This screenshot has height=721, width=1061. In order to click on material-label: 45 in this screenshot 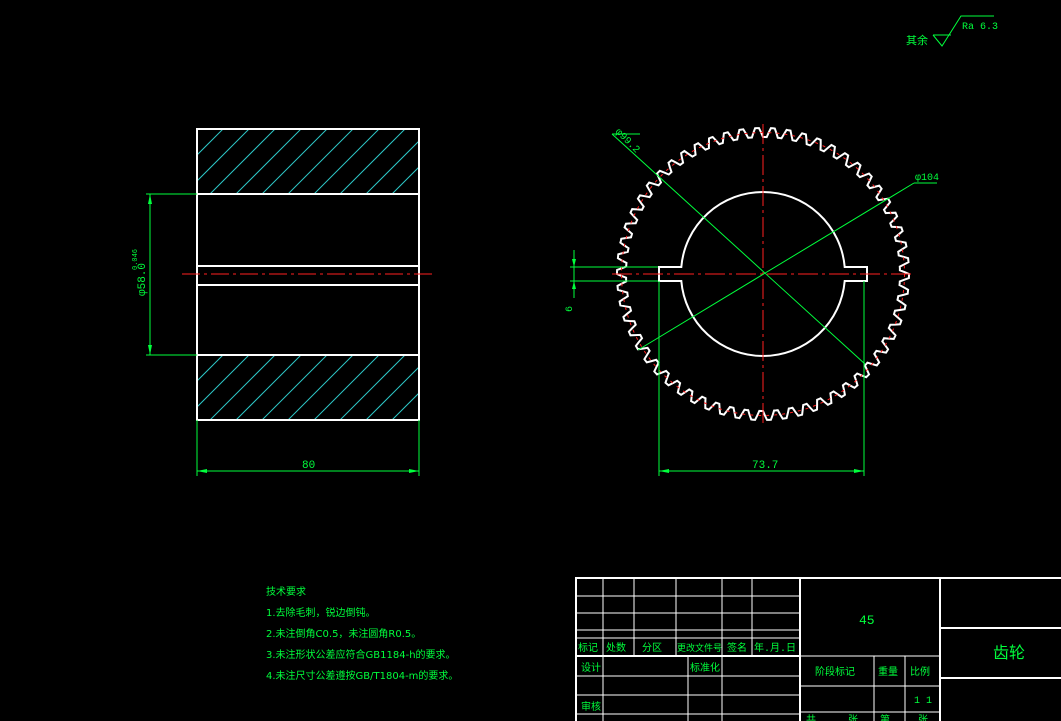, I will do `click(867, 620)`.